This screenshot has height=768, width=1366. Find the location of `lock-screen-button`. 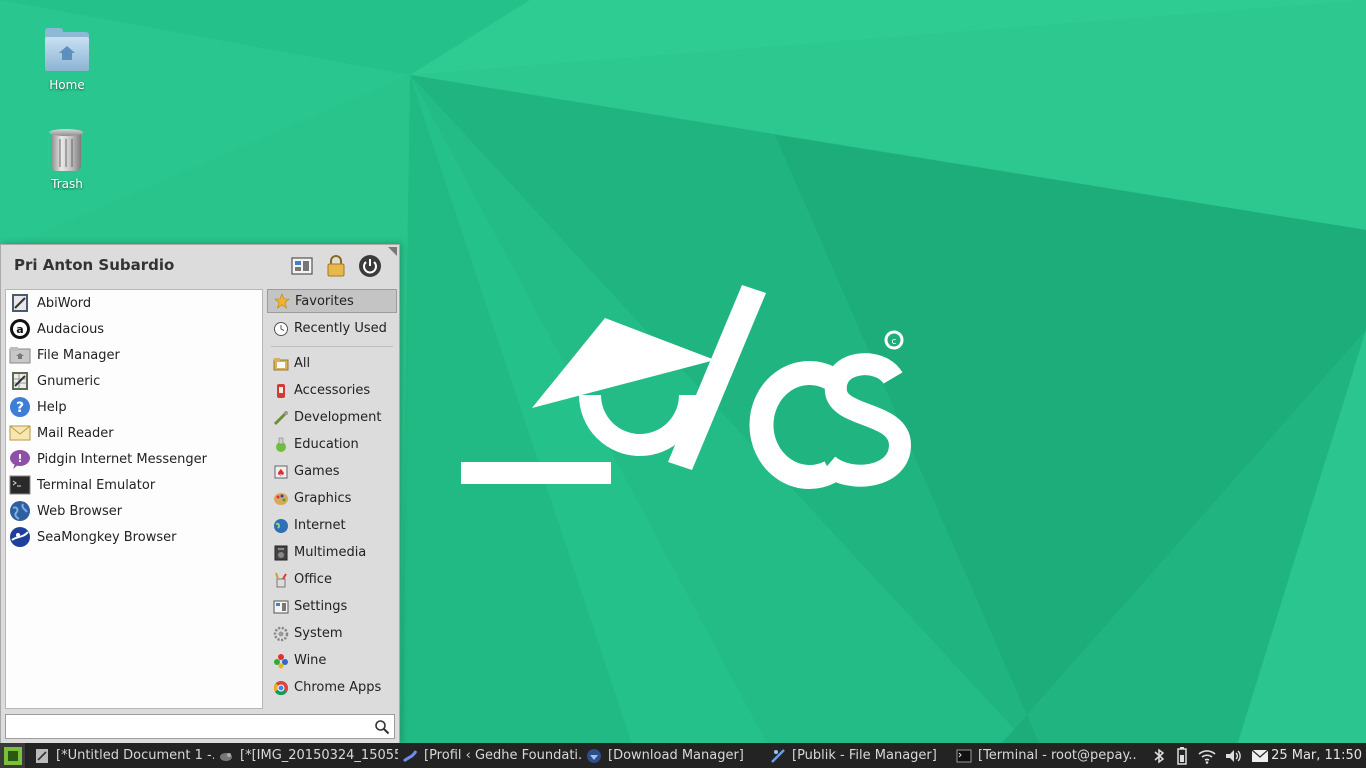

lock-screen-button is located at coordinates (336, 266).